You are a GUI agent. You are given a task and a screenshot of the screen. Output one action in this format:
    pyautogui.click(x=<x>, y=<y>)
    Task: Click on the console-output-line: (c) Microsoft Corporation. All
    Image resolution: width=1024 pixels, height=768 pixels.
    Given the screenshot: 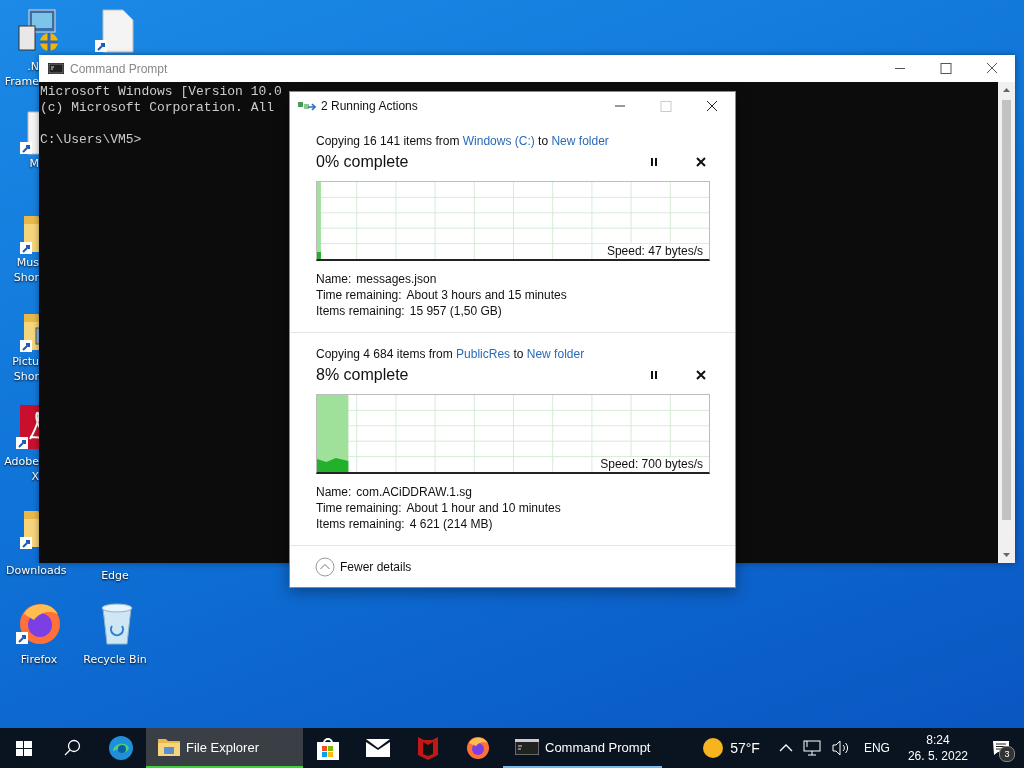 What is the action you would take?
    pyautogui.click(x=157, y=108)
    